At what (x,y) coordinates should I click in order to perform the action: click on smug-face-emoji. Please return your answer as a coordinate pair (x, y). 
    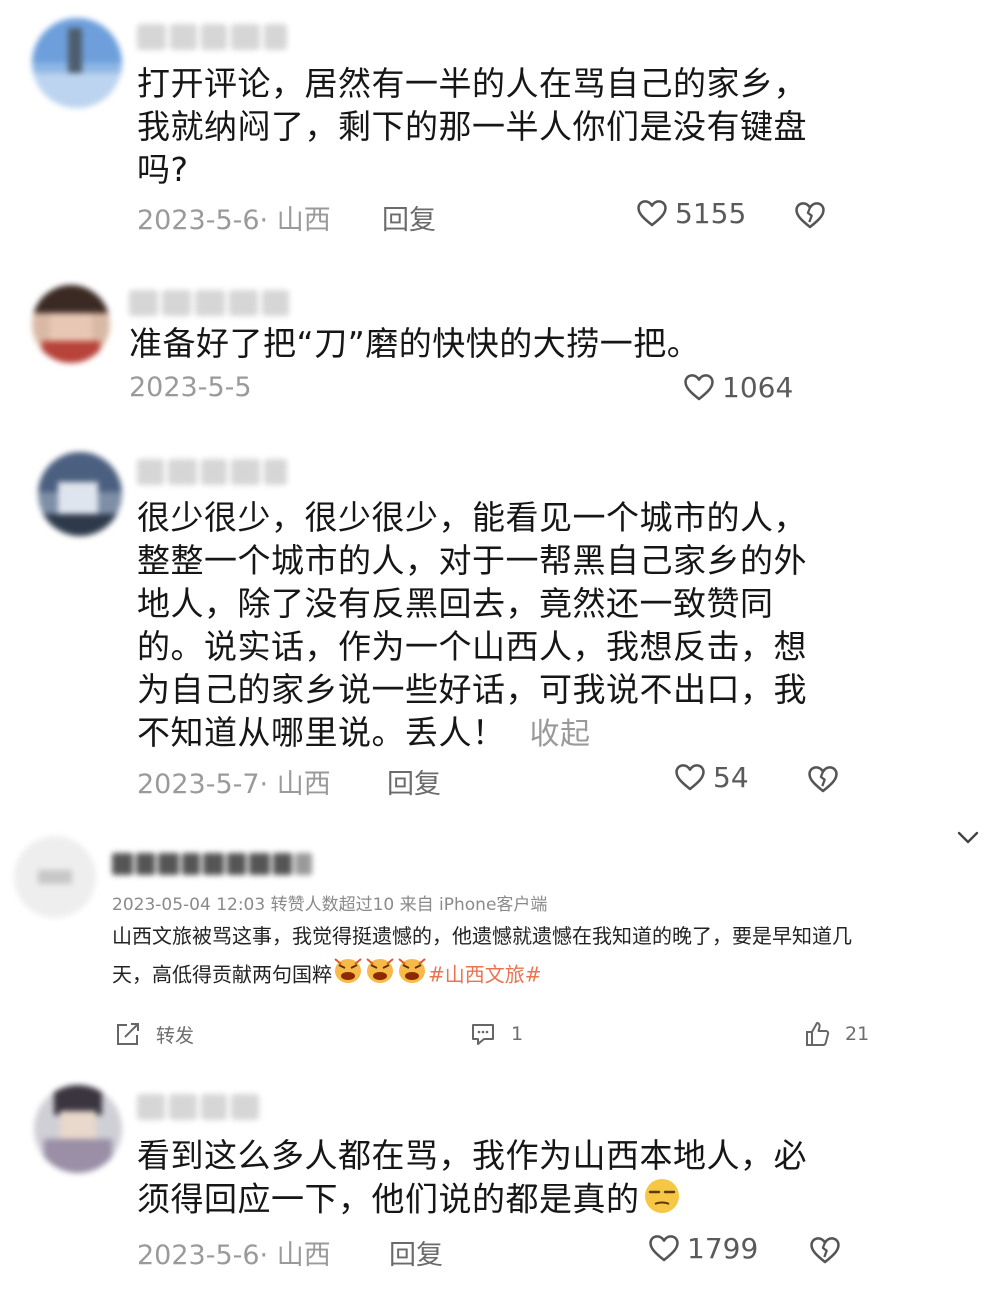
    Looking at the image, I should click on (662, 1201).